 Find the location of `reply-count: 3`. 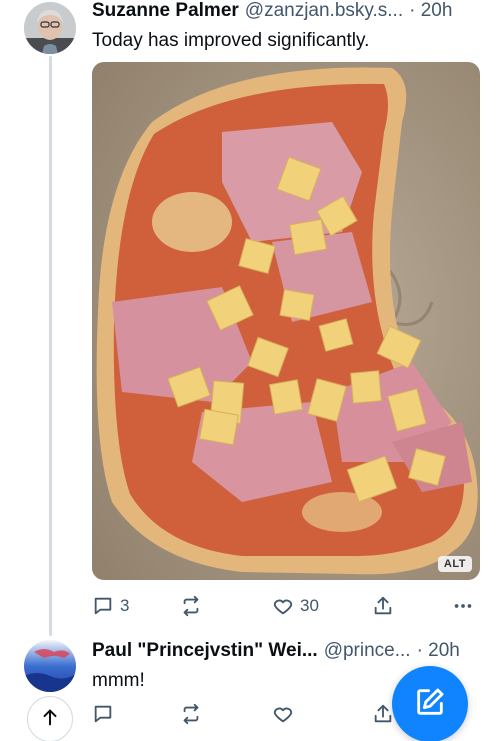

reply-count: 3 is located at coordinates (125, 605).